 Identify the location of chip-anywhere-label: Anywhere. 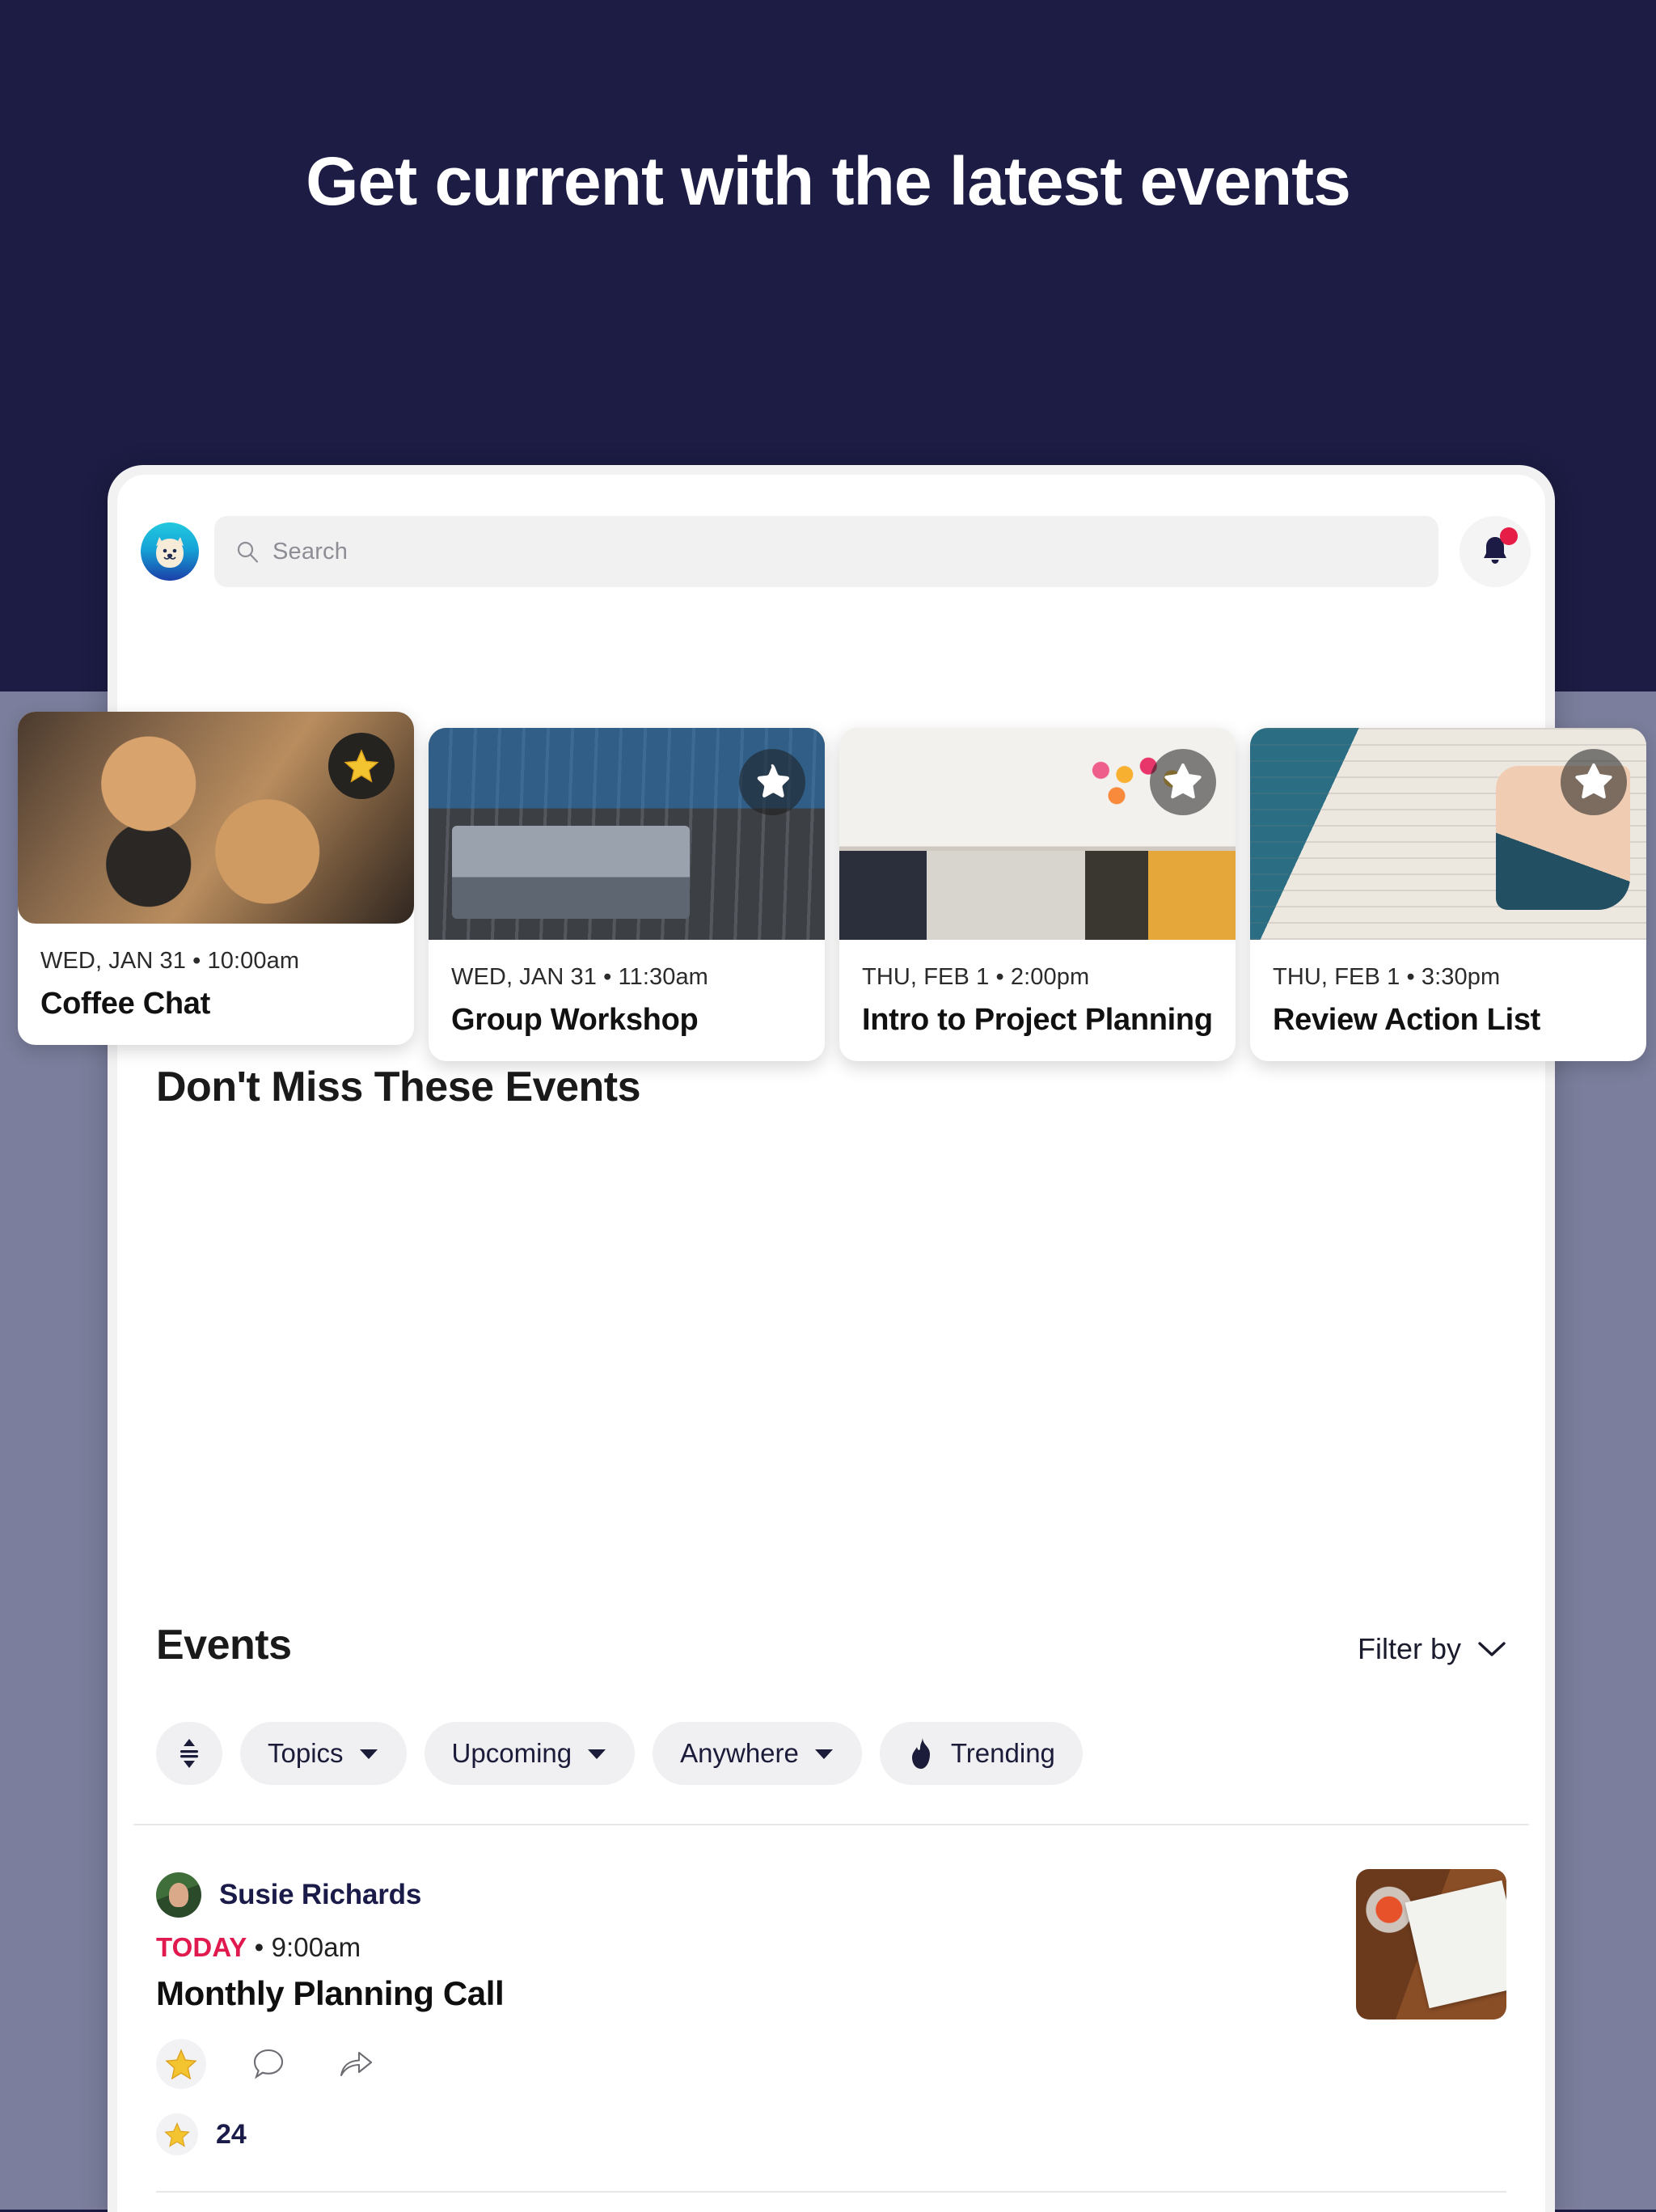
(739, 1753).